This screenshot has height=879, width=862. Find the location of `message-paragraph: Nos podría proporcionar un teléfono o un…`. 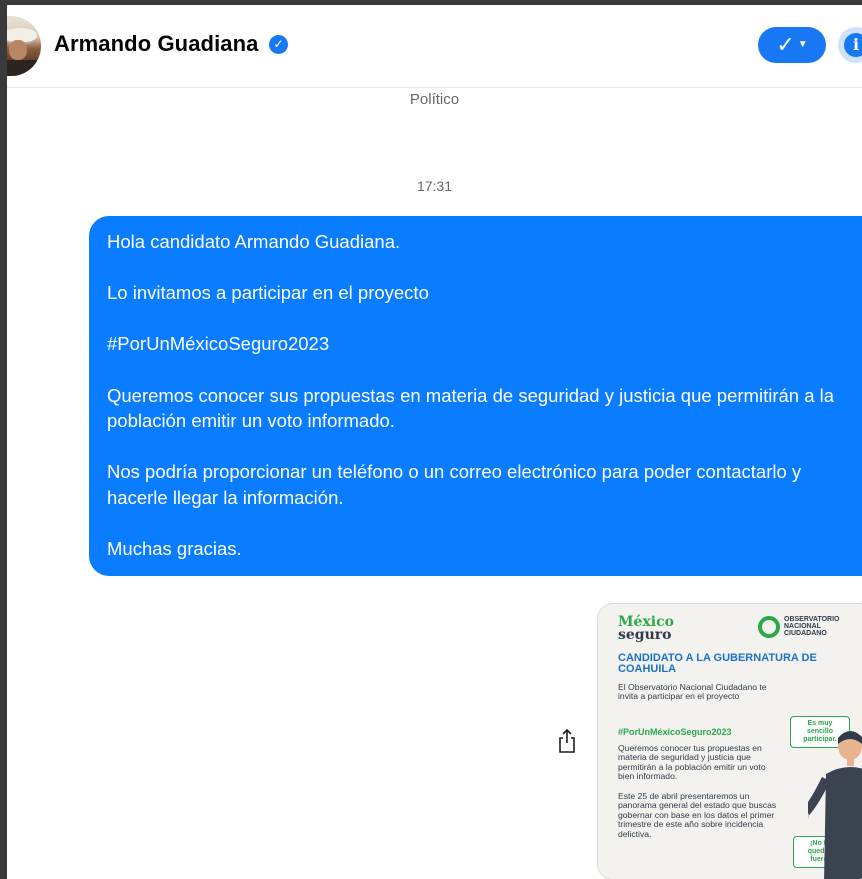

message-paragraph: Nos podría proporcionar un teléfono o un… is located at coordinates (454, 484).